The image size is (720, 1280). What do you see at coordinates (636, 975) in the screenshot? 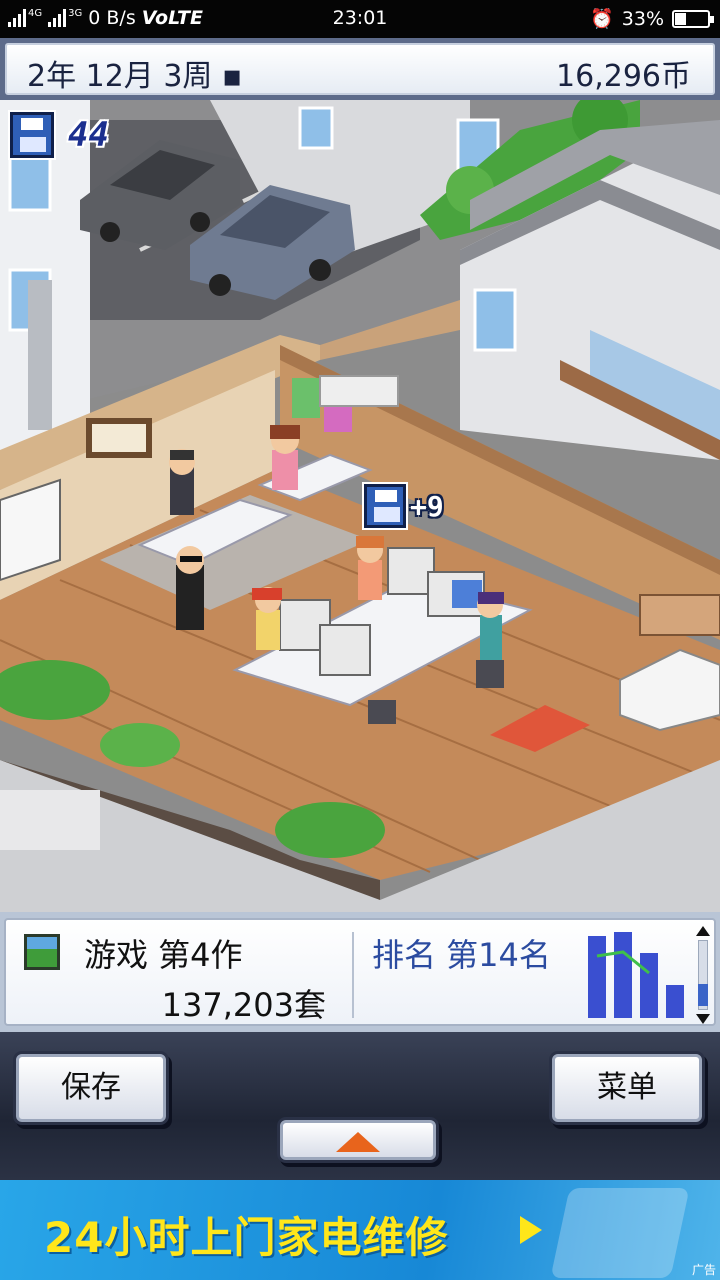
I see `ranking-chart` at bounding box center [636, 975].